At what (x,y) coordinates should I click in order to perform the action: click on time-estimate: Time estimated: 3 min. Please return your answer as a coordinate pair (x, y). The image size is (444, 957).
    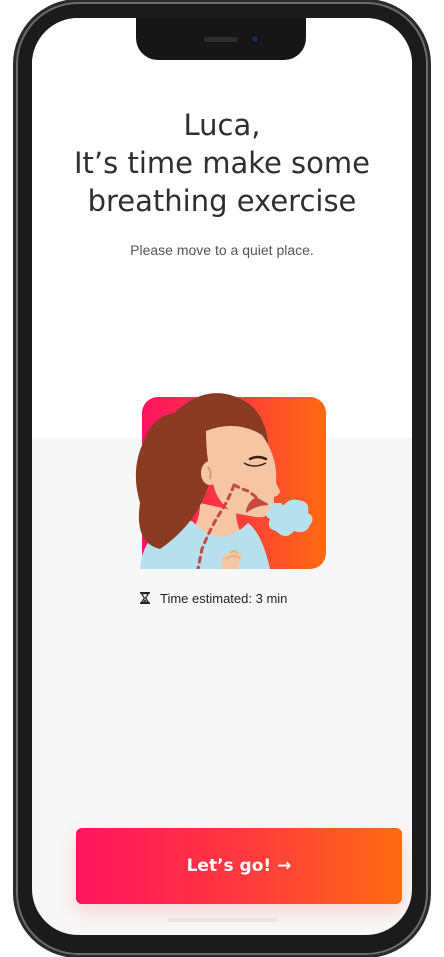
    Looking at the image, I should click on (213, 598).